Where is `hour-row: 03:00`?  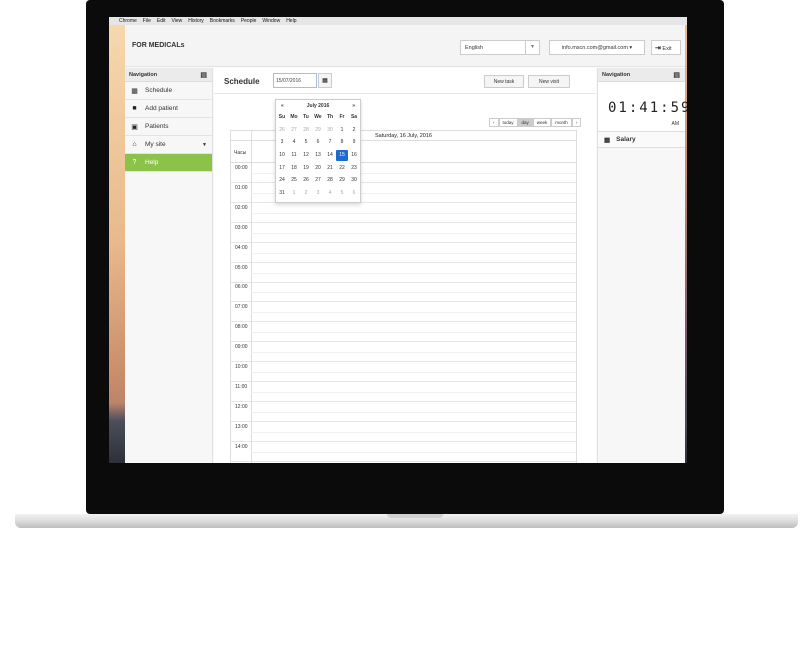
hour-row: 03:00 is located at coordinates (403, 233).